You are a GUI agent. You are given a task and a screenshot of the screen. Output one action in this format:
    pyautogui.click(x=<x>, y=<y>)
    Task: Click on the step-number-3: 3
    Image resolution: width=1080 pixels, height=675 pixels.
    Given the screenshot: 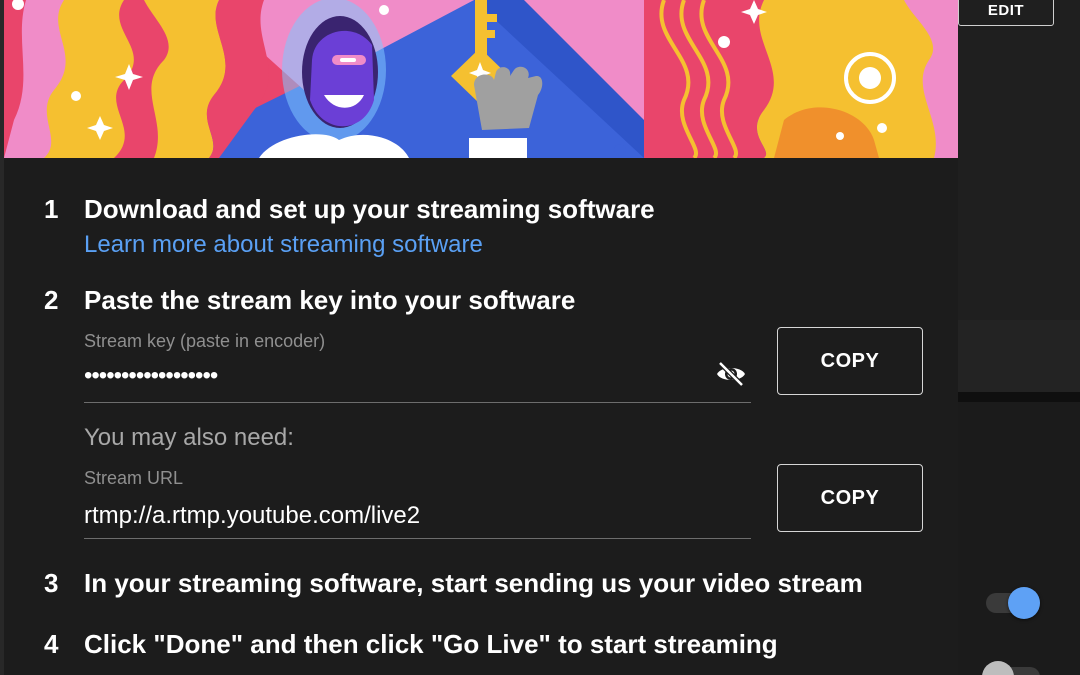 What is the action you would take?
    pyautogui.click(x=51, y=583)
    